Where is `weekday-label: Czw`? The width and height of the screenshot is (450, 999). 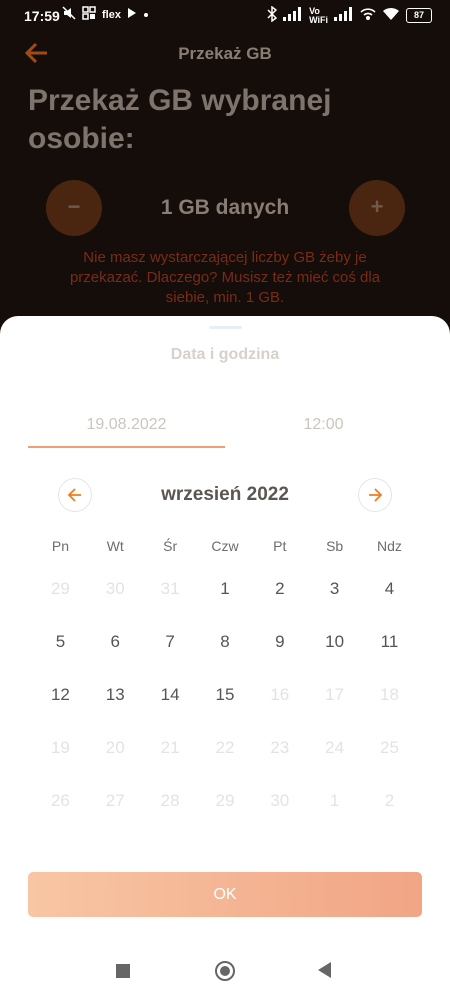 weekday-label: Czw is located at coordinates (225, 546).